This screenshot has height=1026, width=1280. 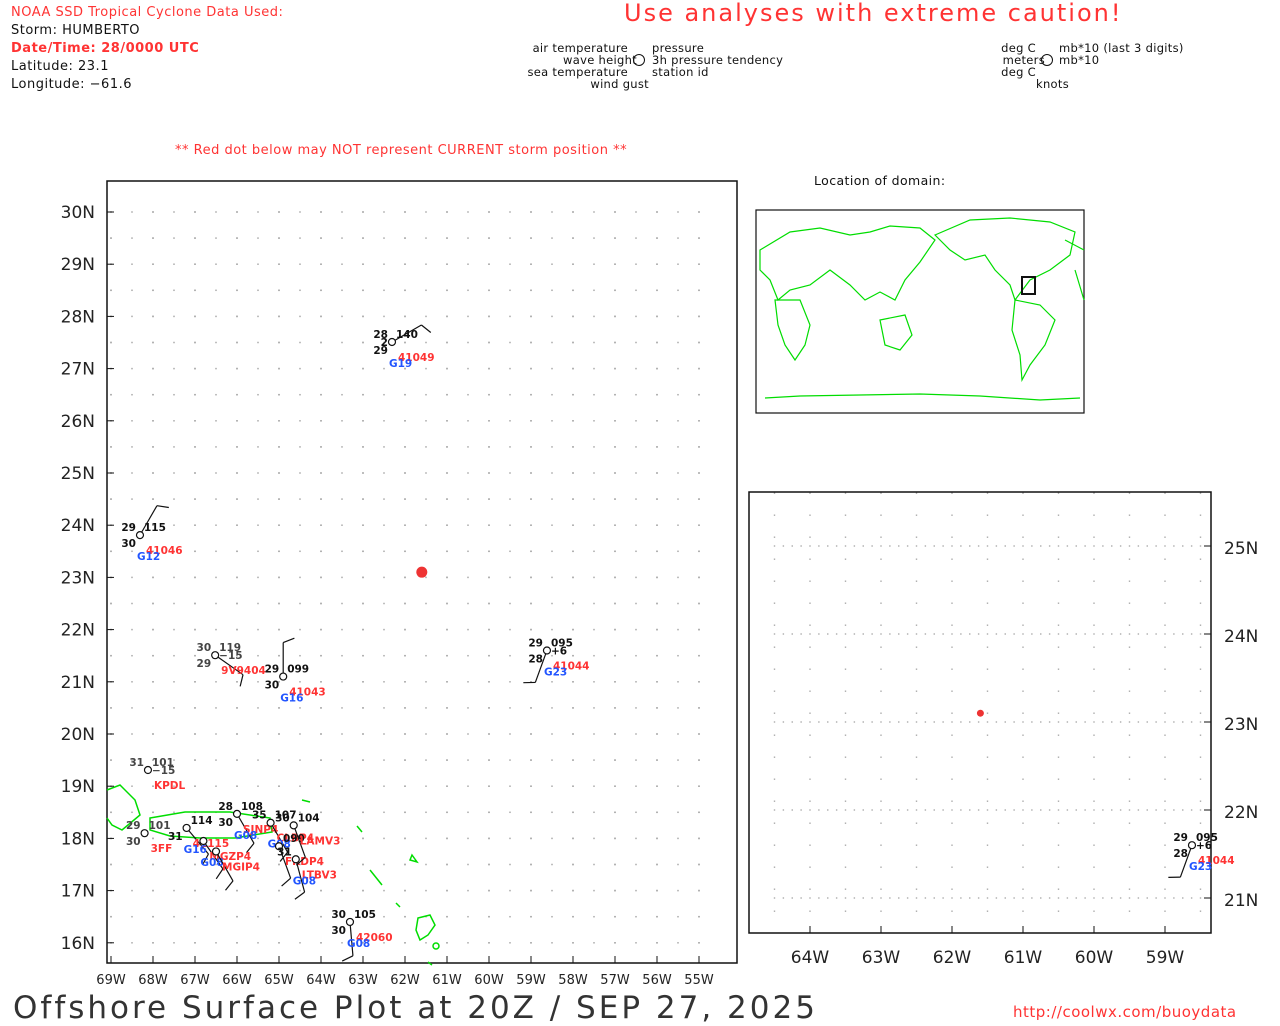 What do you see at coordinates (1125, 1012) in the screenshot?
I see `source-url-link: http://coolwx.com/buoydata` at bounding box center [1125, 1012].